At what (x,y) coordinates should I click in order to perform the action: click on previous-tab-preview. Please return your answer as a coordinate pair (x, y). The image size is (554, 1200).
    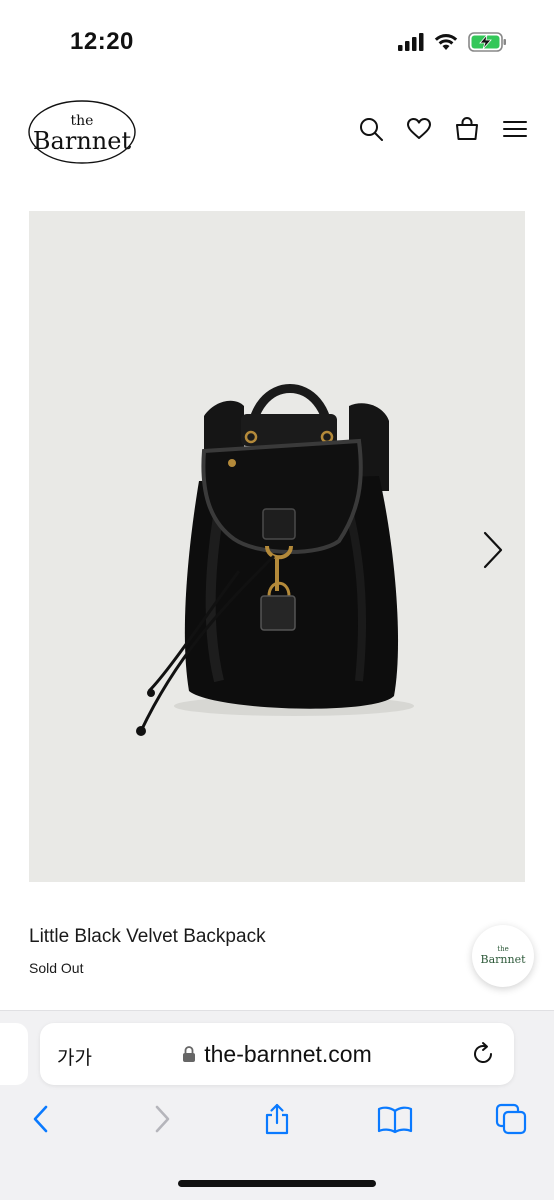
    Looking at the image, I should click on (14, 1054).